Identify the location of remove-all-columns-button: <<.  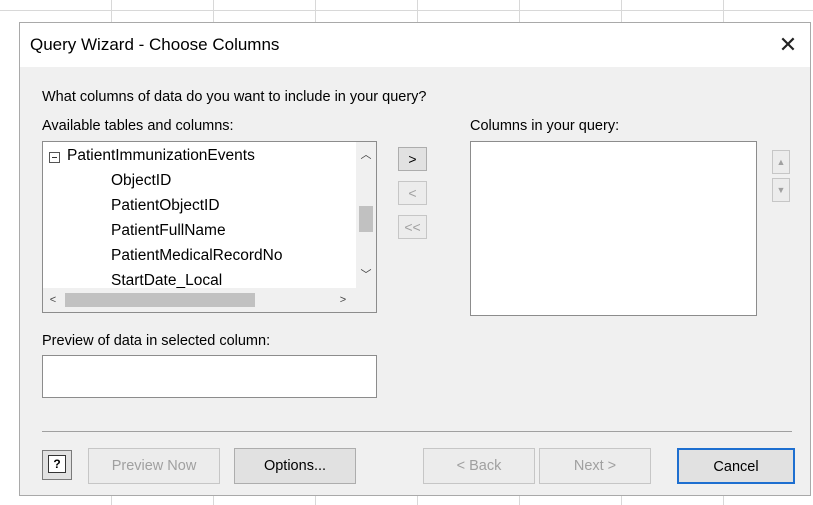
(412, 227).